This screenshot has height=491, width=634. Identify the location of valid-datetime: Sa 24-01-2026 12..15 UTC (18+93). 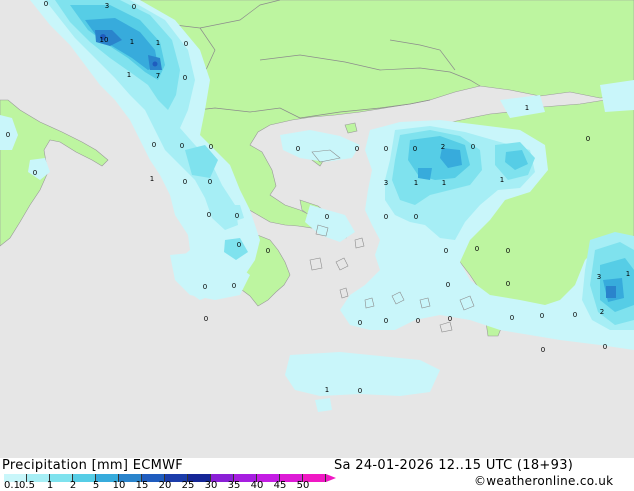
(454, 465).